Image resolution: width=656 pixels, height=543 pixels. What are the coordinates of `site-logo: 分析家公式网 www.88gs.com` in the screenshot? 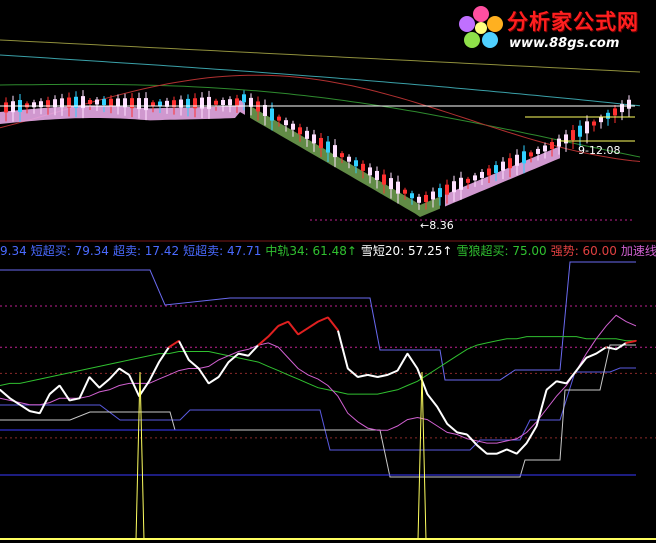 It's located at (555, 28).